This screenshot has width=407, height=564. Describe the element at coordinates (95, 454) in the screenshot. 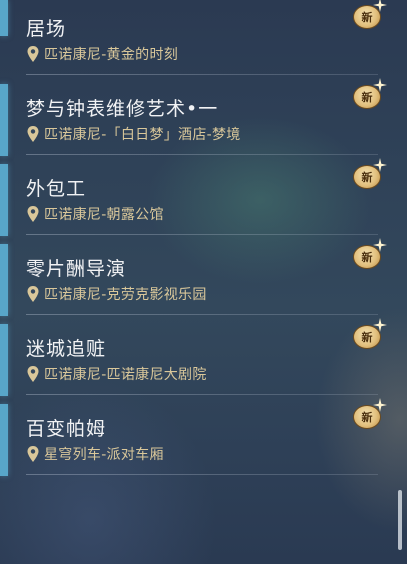

I see `mission-location: 星穹列车-派对车厢` at that location.